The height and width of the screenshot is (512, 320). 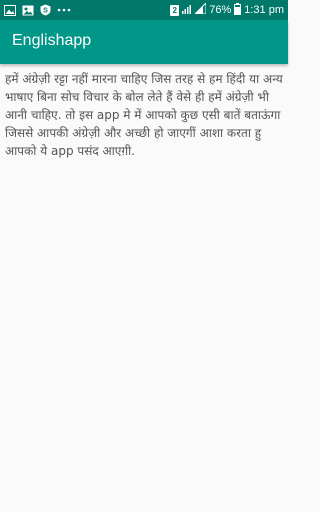 I want to click on shield-icon: S, so click(x=45, y=10).